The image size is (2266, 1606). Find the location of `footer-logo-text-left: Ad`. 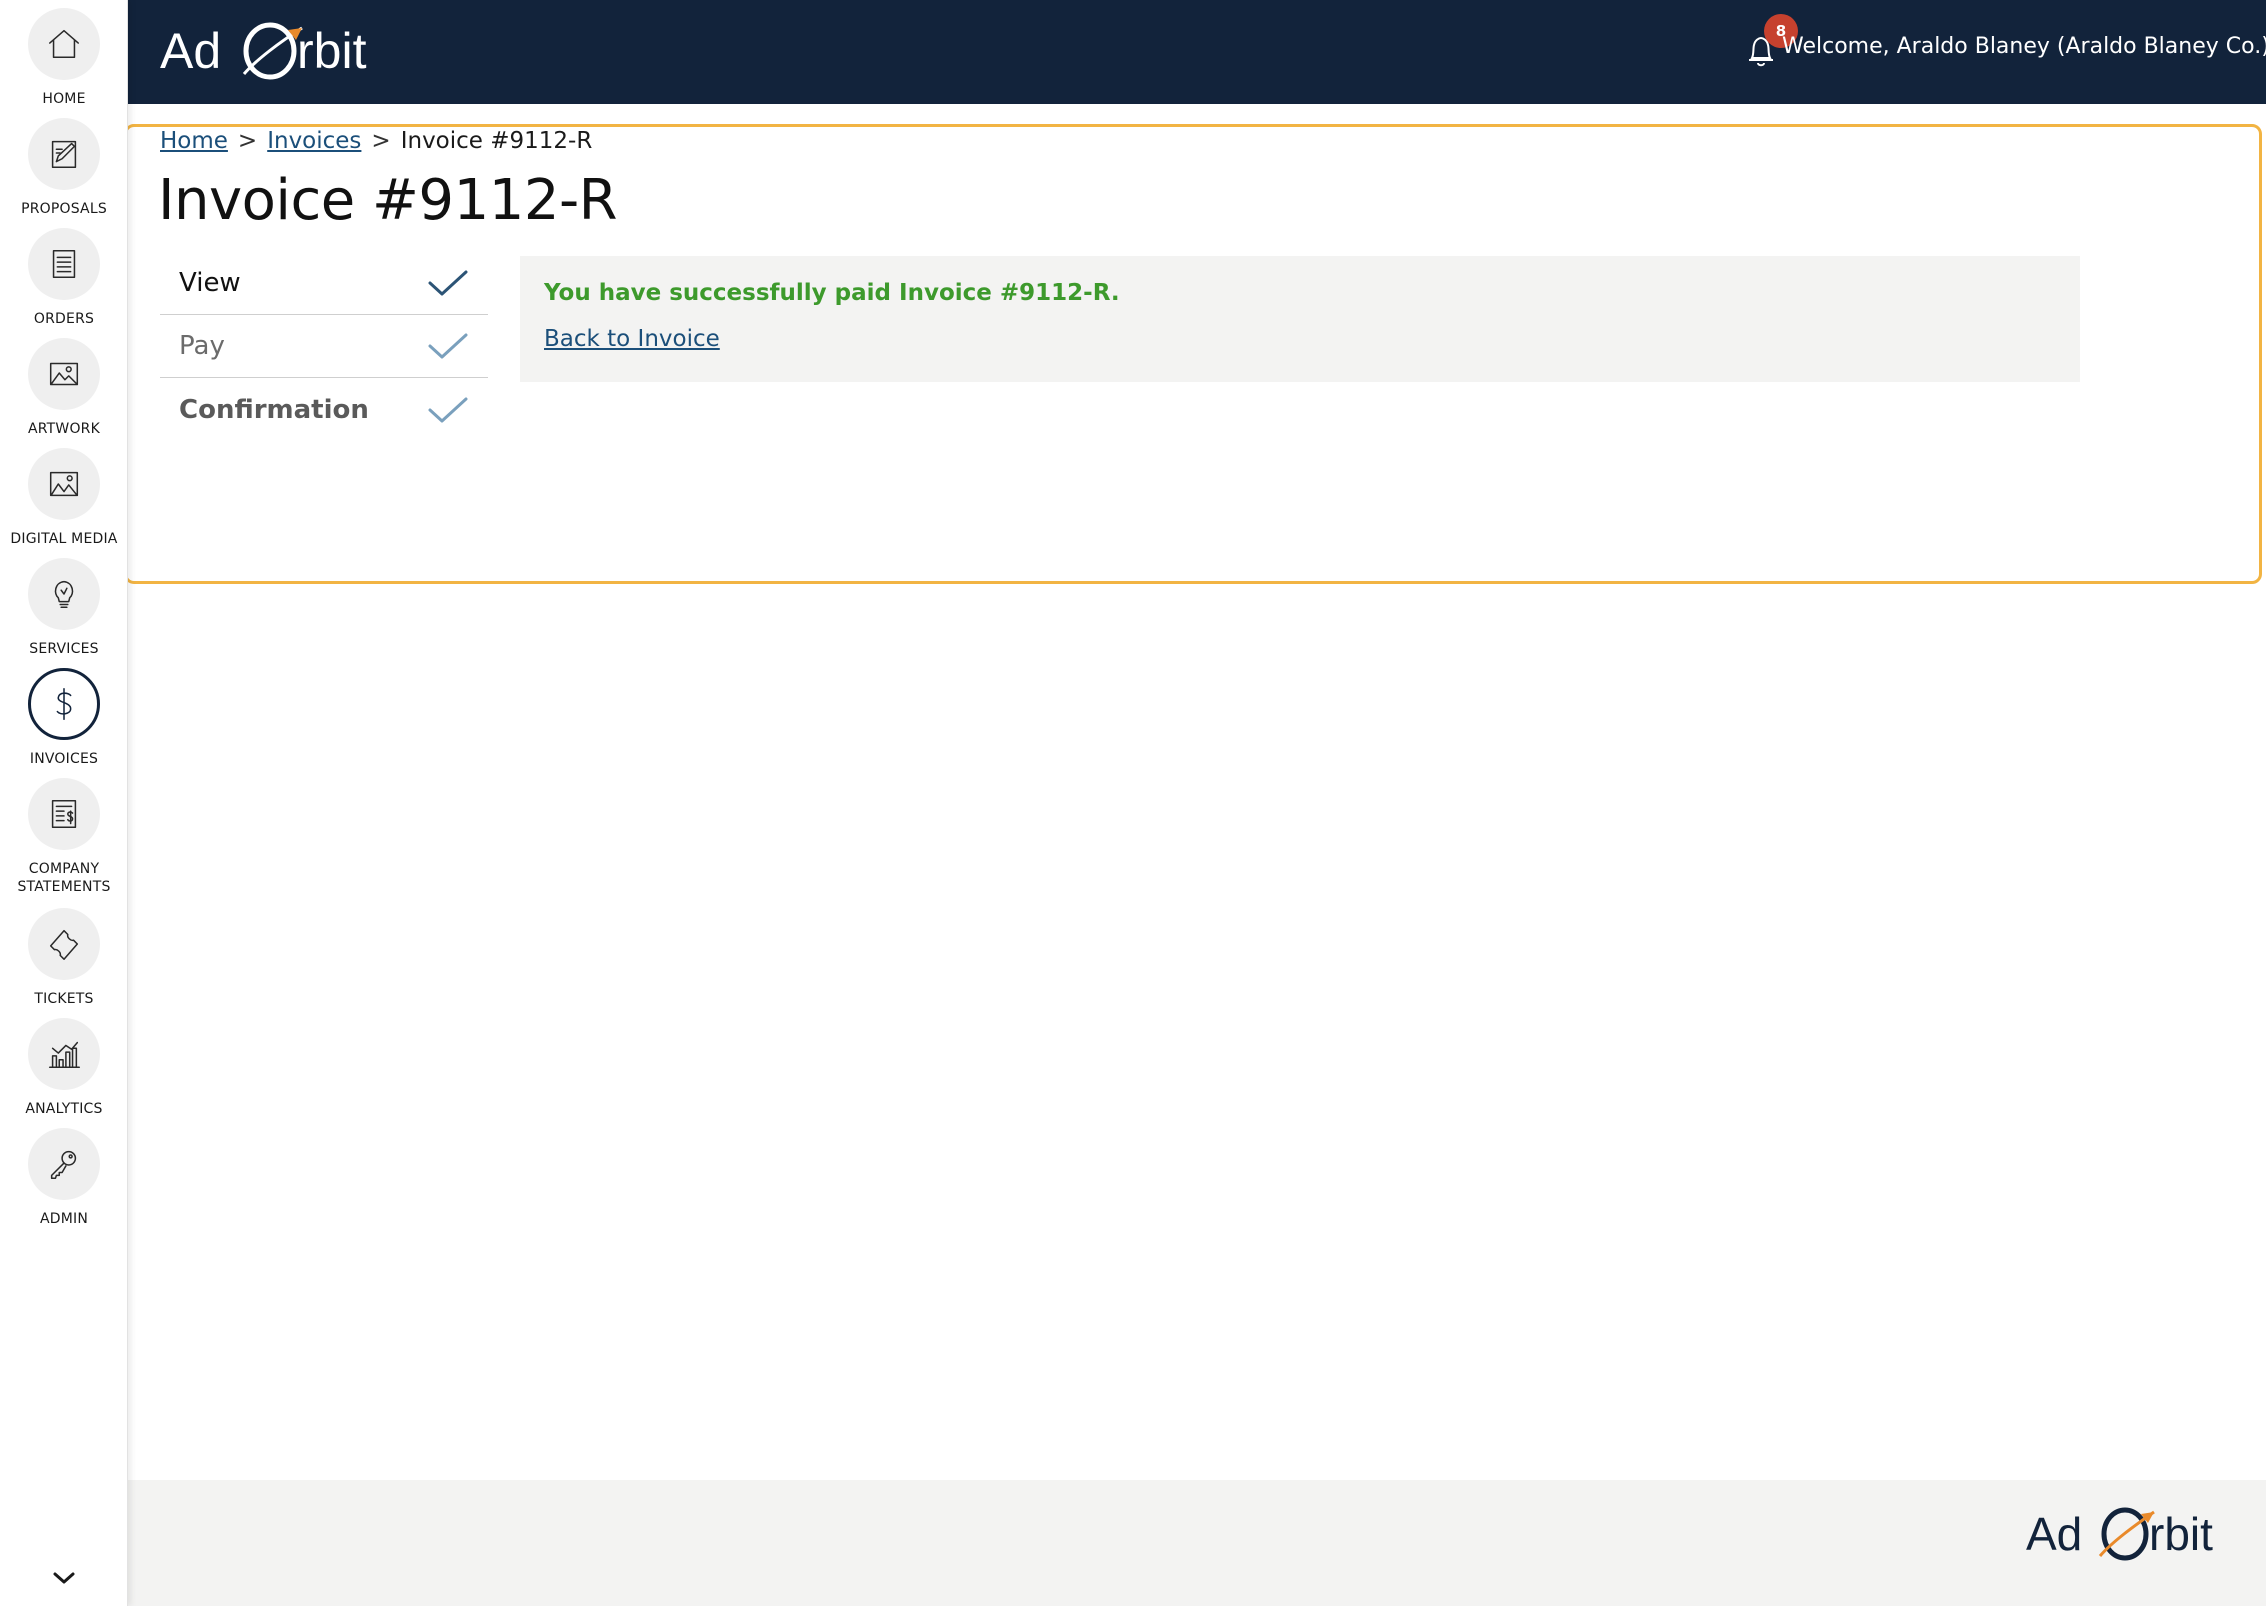

footer-logo-text-left: Ad is located at coordinates (2054, 1534).